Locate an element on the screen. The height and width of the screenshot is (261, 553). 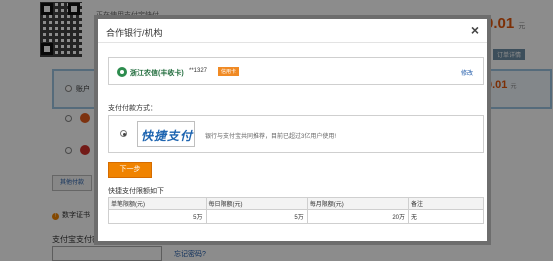
pay-option-kuaijie: 快捷支付 银行与支付宝共同推荐，目前已超过3亿用户使用! is located at coordinates (296, 134).